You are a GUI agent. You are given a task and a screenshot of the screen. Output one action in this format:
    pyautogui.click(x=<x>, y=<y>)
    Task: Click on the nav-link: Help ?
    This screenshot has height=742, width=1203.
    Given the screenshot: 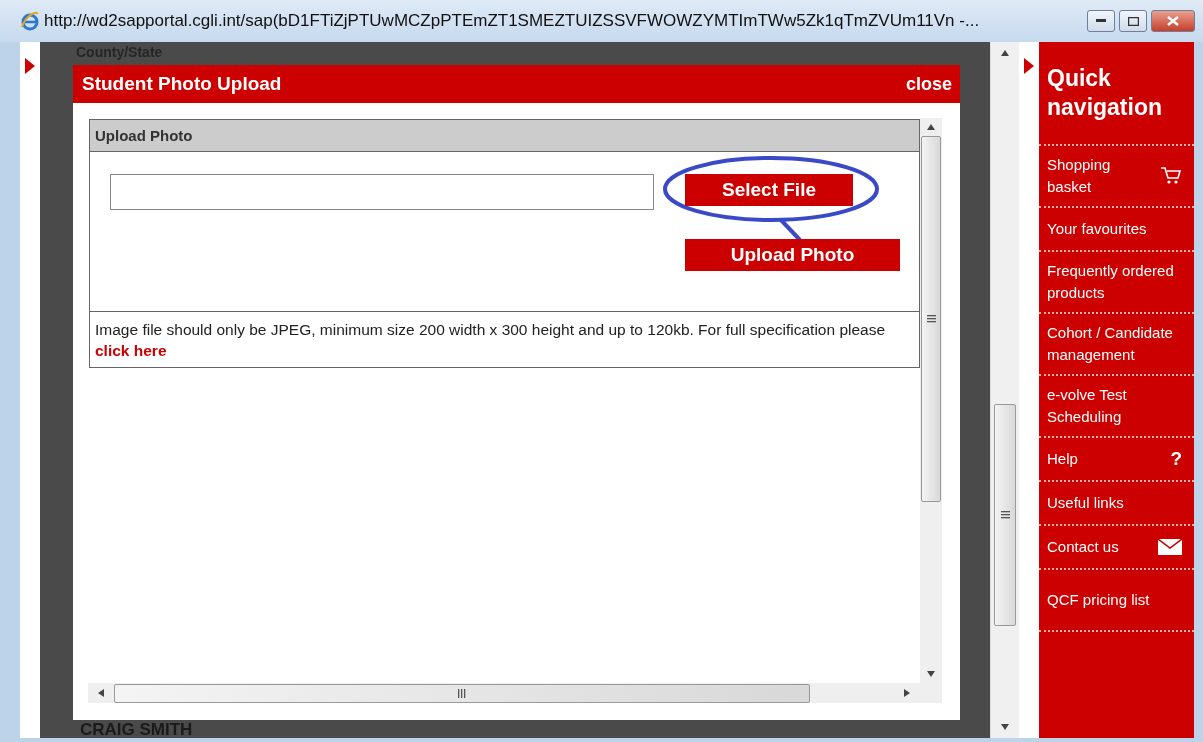 What is the action you would take?
    pyautogui.click(x=1116, y=460)
    